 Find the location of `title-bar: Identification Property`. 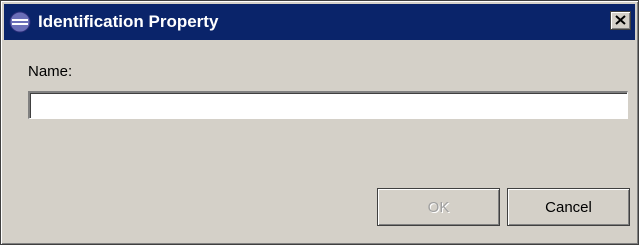

title-bar: Identification Property is located at coordinates (319, 22).